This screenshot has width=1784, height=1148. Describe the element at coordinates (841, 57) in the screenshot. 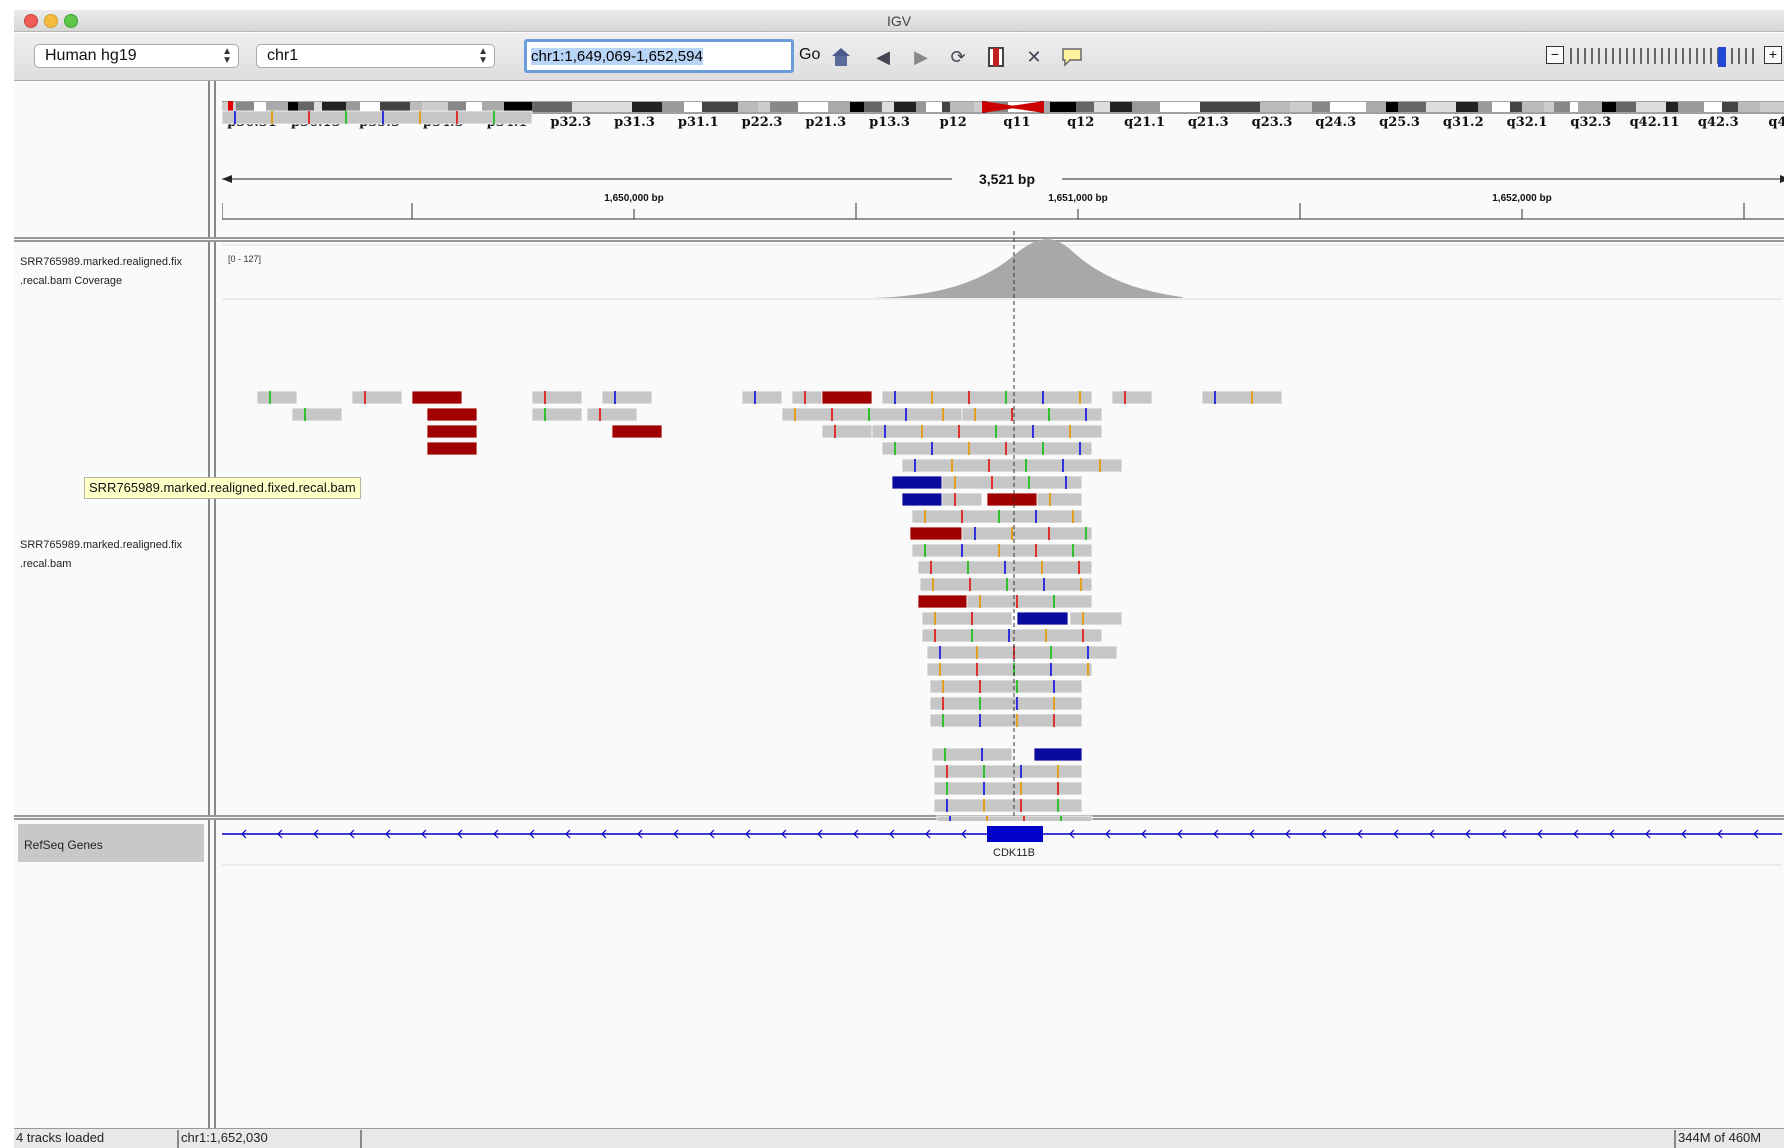

I see `home-icon` at that location.